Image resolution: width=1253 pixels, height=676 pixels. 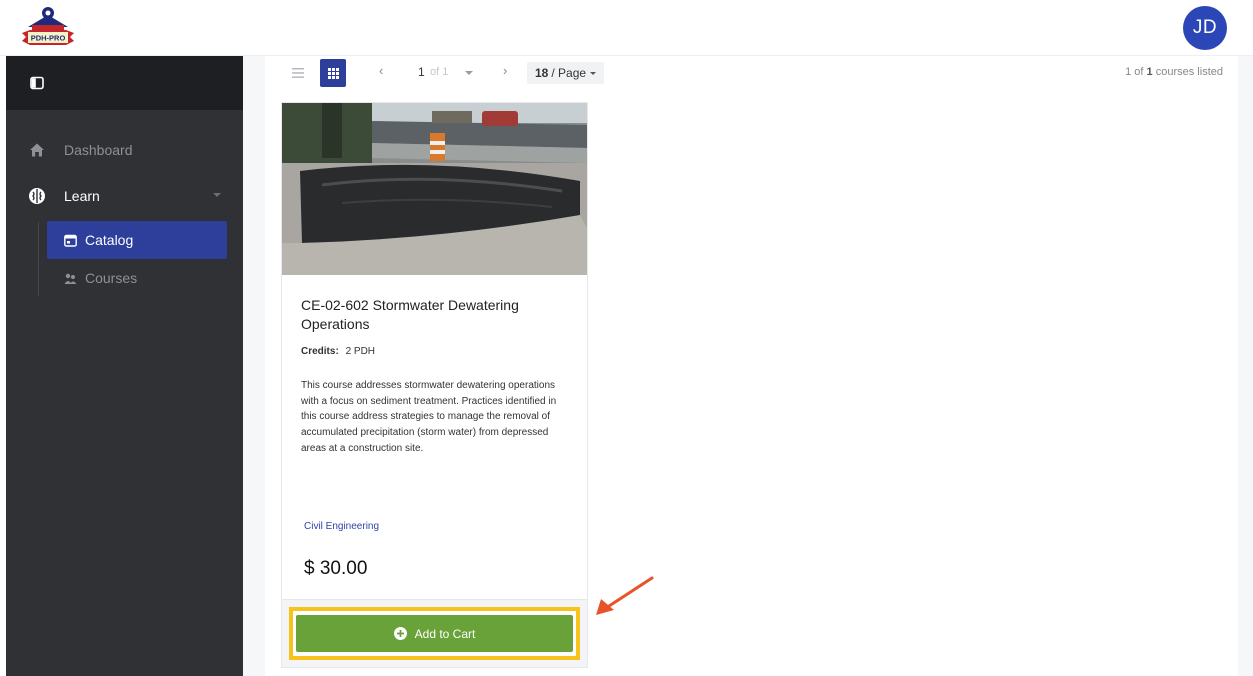 What do you see at coordinates (109, 240) in the screenshot?
I see `sidebar-item-label: Catalog` at bounding box center [109, 240].